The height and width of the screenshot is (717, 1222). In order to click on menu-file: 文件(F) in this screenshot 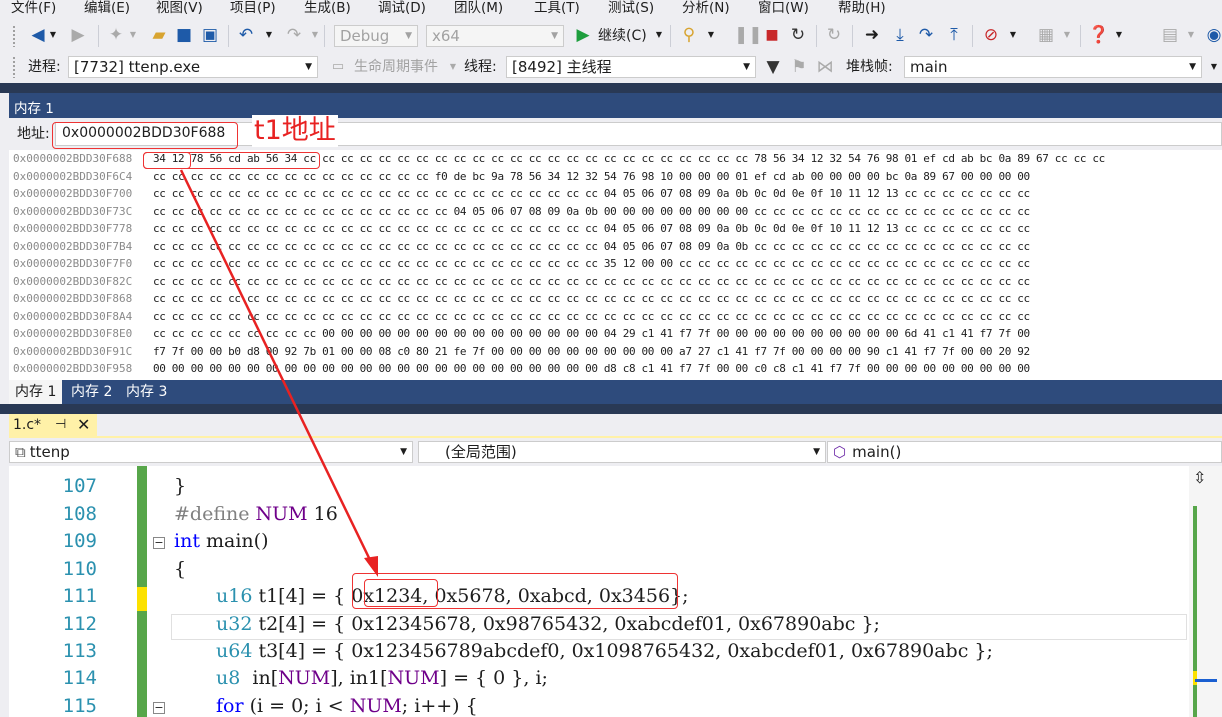, I will do `click(33, 9)`.